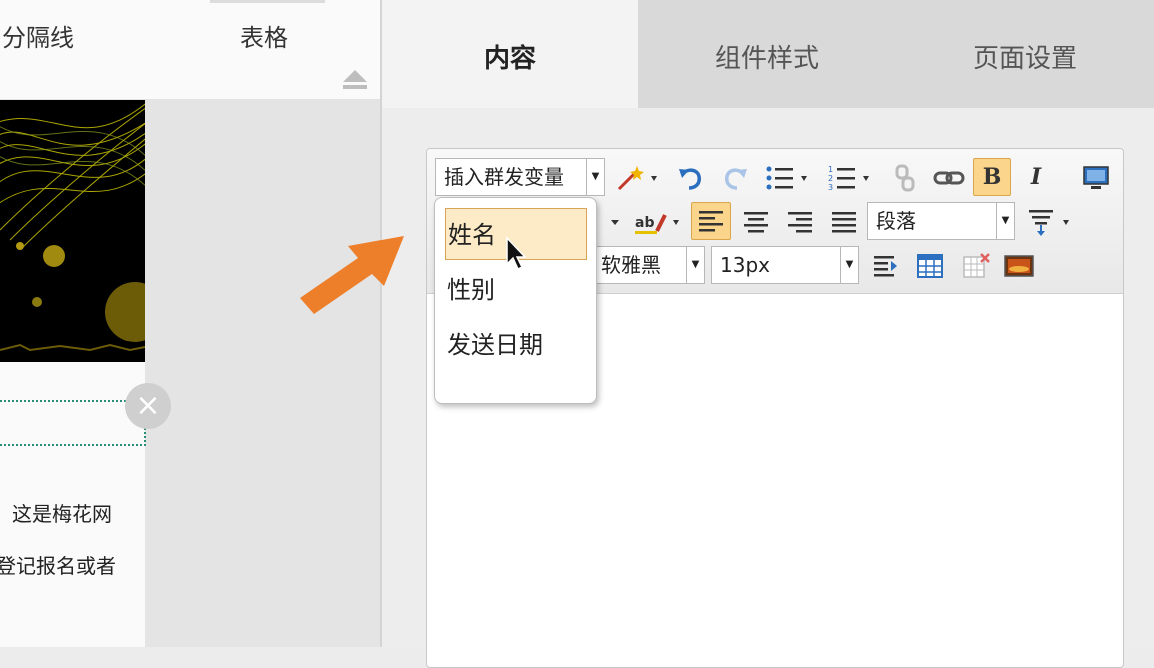 Image resolution: width=1154 pixels, height=668 pixels. Describe the element at coordinates (976, 266) in the screenshot. I see `delete-table-icon` at that location.